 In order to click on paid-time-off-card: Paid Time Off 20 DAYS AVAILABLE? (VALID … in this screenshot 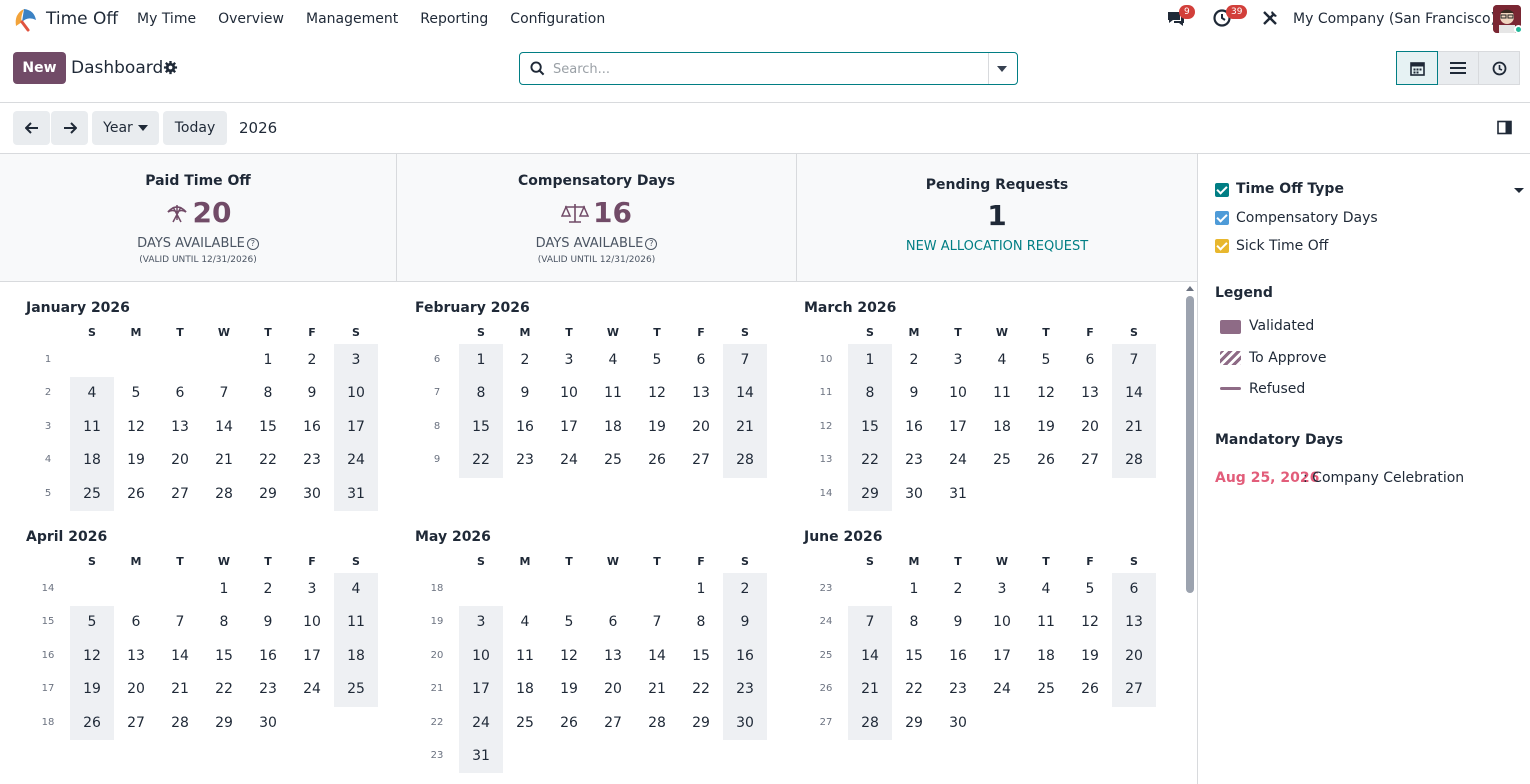, I will do `click(198, 218)`.